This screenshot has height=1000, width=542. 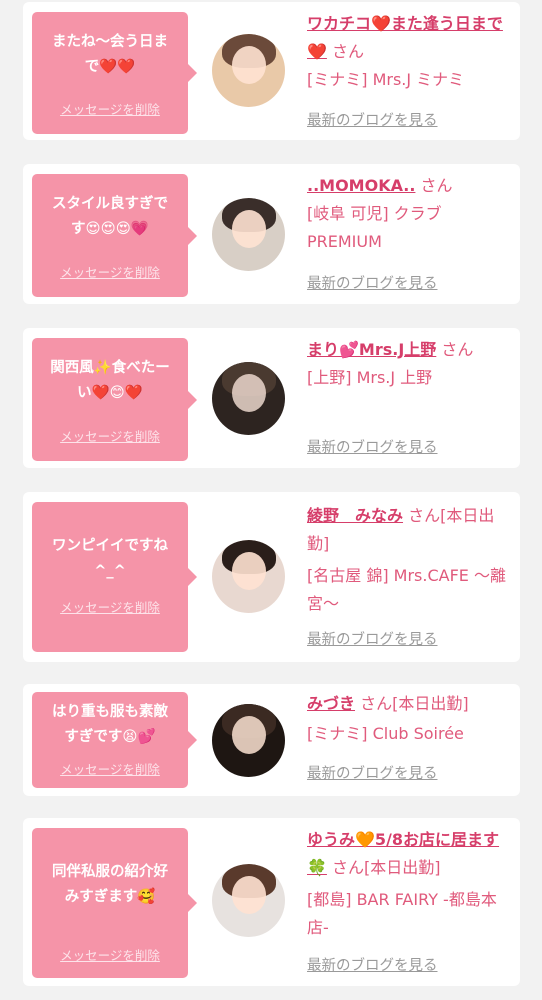 What do you see at coordinates (370, 377) in the screenshot?
I see `shop-label: [上野] Mrs.J 上野` at bounding box center [370, 377].